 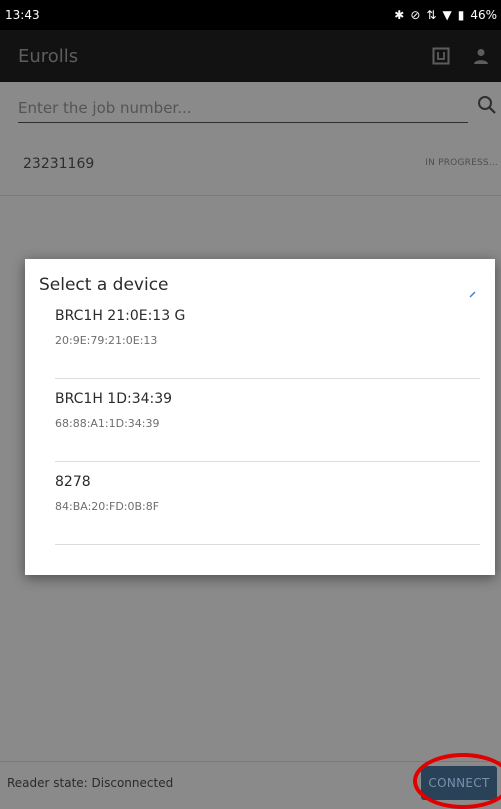 I want to click on wifi-icon: ▼, so click(x=447, y=15).